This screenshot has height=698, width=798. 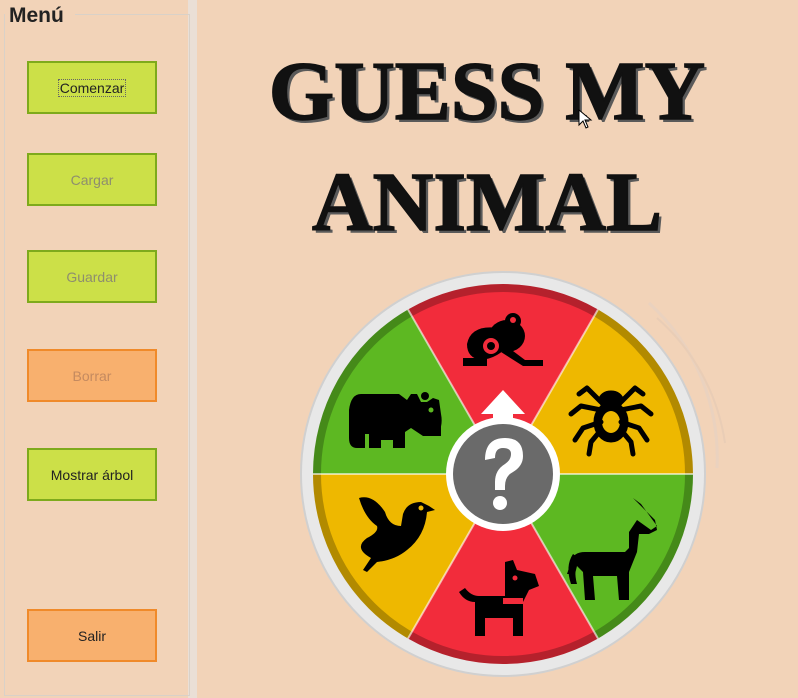 I want to click on load-button-label: Cargar, so click(x=92, y=179).